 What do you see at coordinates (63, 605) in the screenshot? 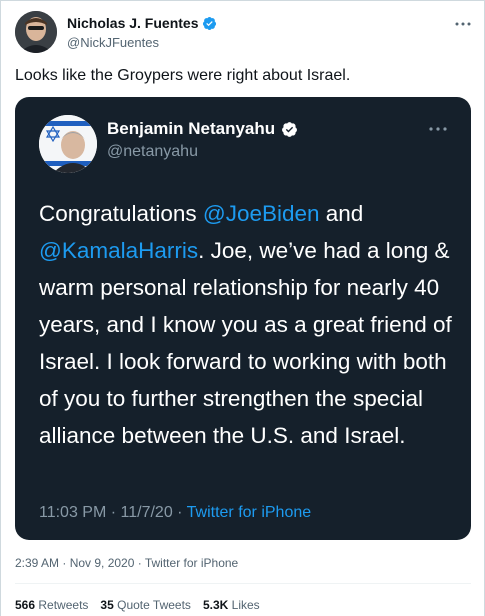
I see `retweets-label: Retweets` at bounding box center [63, 605].